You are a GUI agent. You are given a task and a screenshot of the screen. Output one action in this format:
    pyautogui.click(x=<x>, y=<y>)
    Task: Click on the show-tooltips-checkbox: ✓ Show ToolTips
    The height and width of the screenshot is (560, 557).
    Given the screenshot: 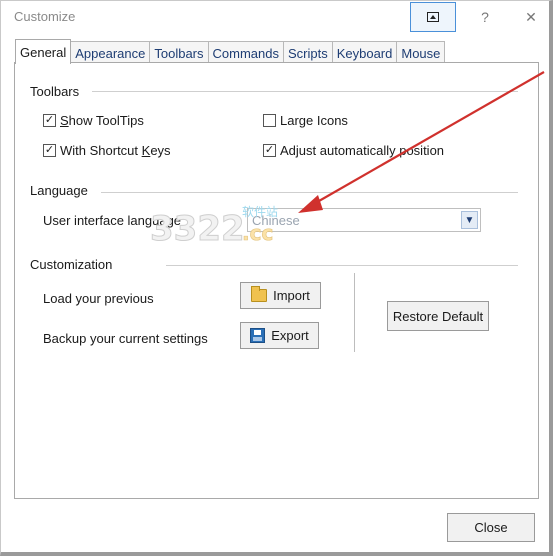 What is the action you would take?
    pyautogui.click(x=93, y=120)
    